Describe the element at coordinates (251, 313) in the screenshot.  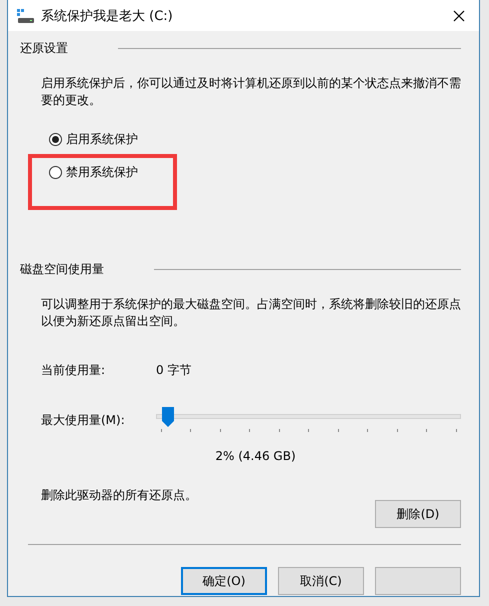
I see `description-text: 可以调整用于系统保护的最大磁盘空间。占满空间时，系统将删除较旧的还原点以便为新还原点留出空间。` at that location.